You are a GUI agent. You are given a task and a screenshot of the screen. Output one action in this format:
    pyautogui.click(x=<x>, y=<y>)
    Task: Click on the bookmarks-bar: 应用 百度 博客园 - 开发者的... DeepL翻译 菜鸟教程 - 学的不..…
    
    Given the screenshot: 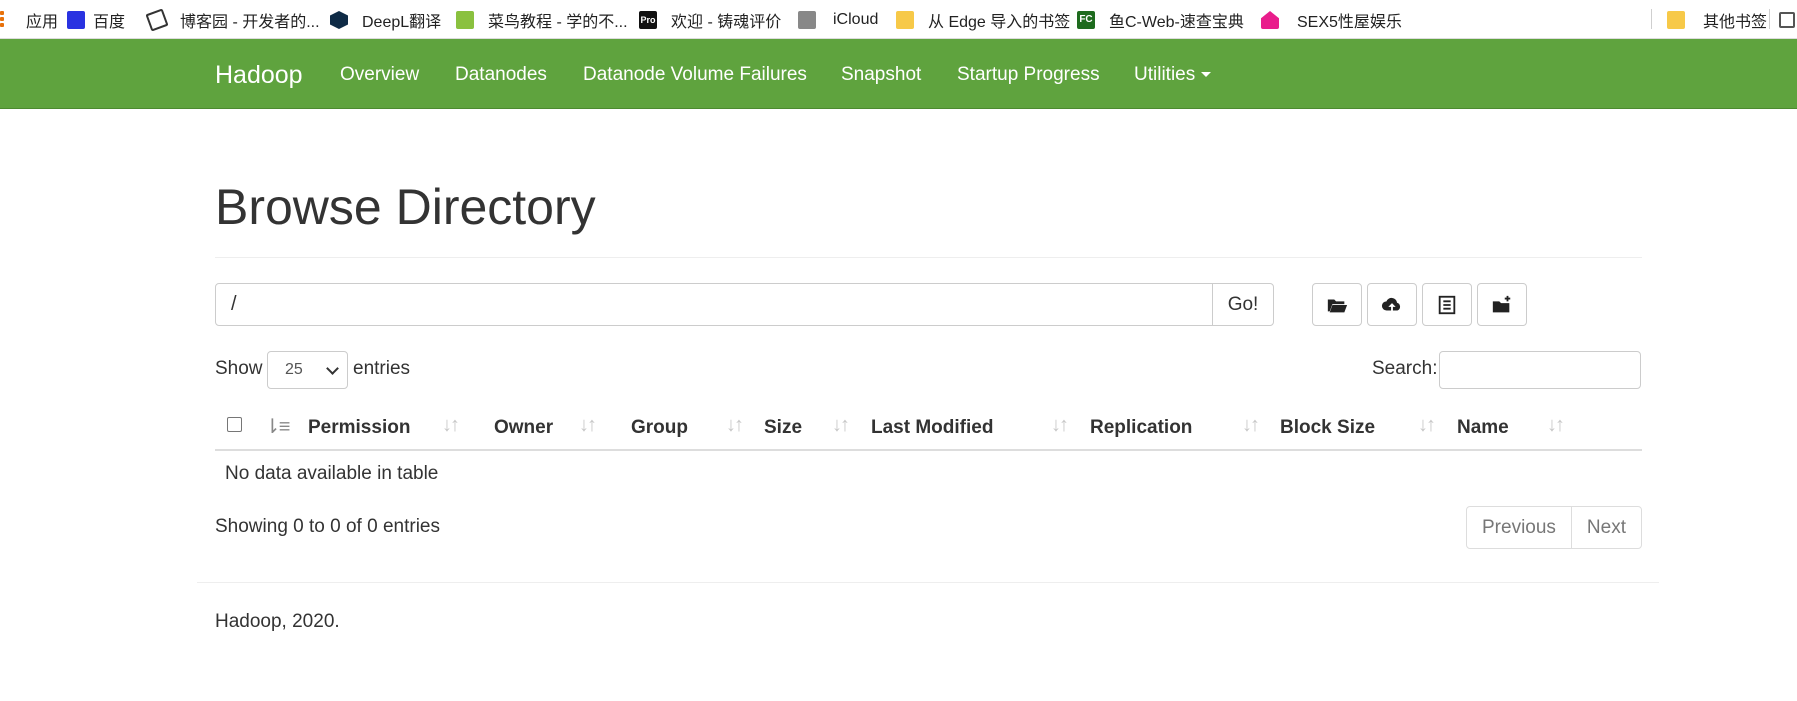 What is the action you would take?
    pyautogui.click(x=898, y=19)
    